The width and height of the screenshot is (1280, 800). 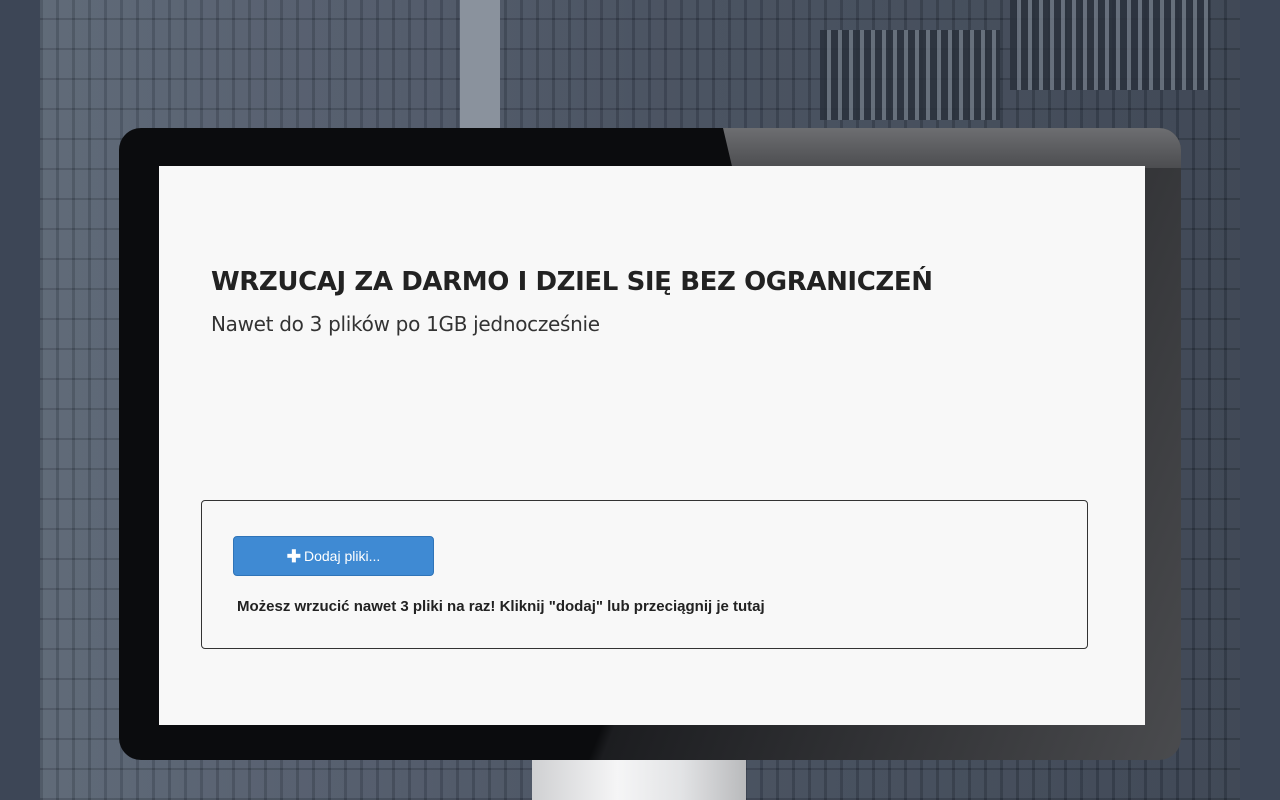 I want to click on background-pillar, so click(x=480, y=64).